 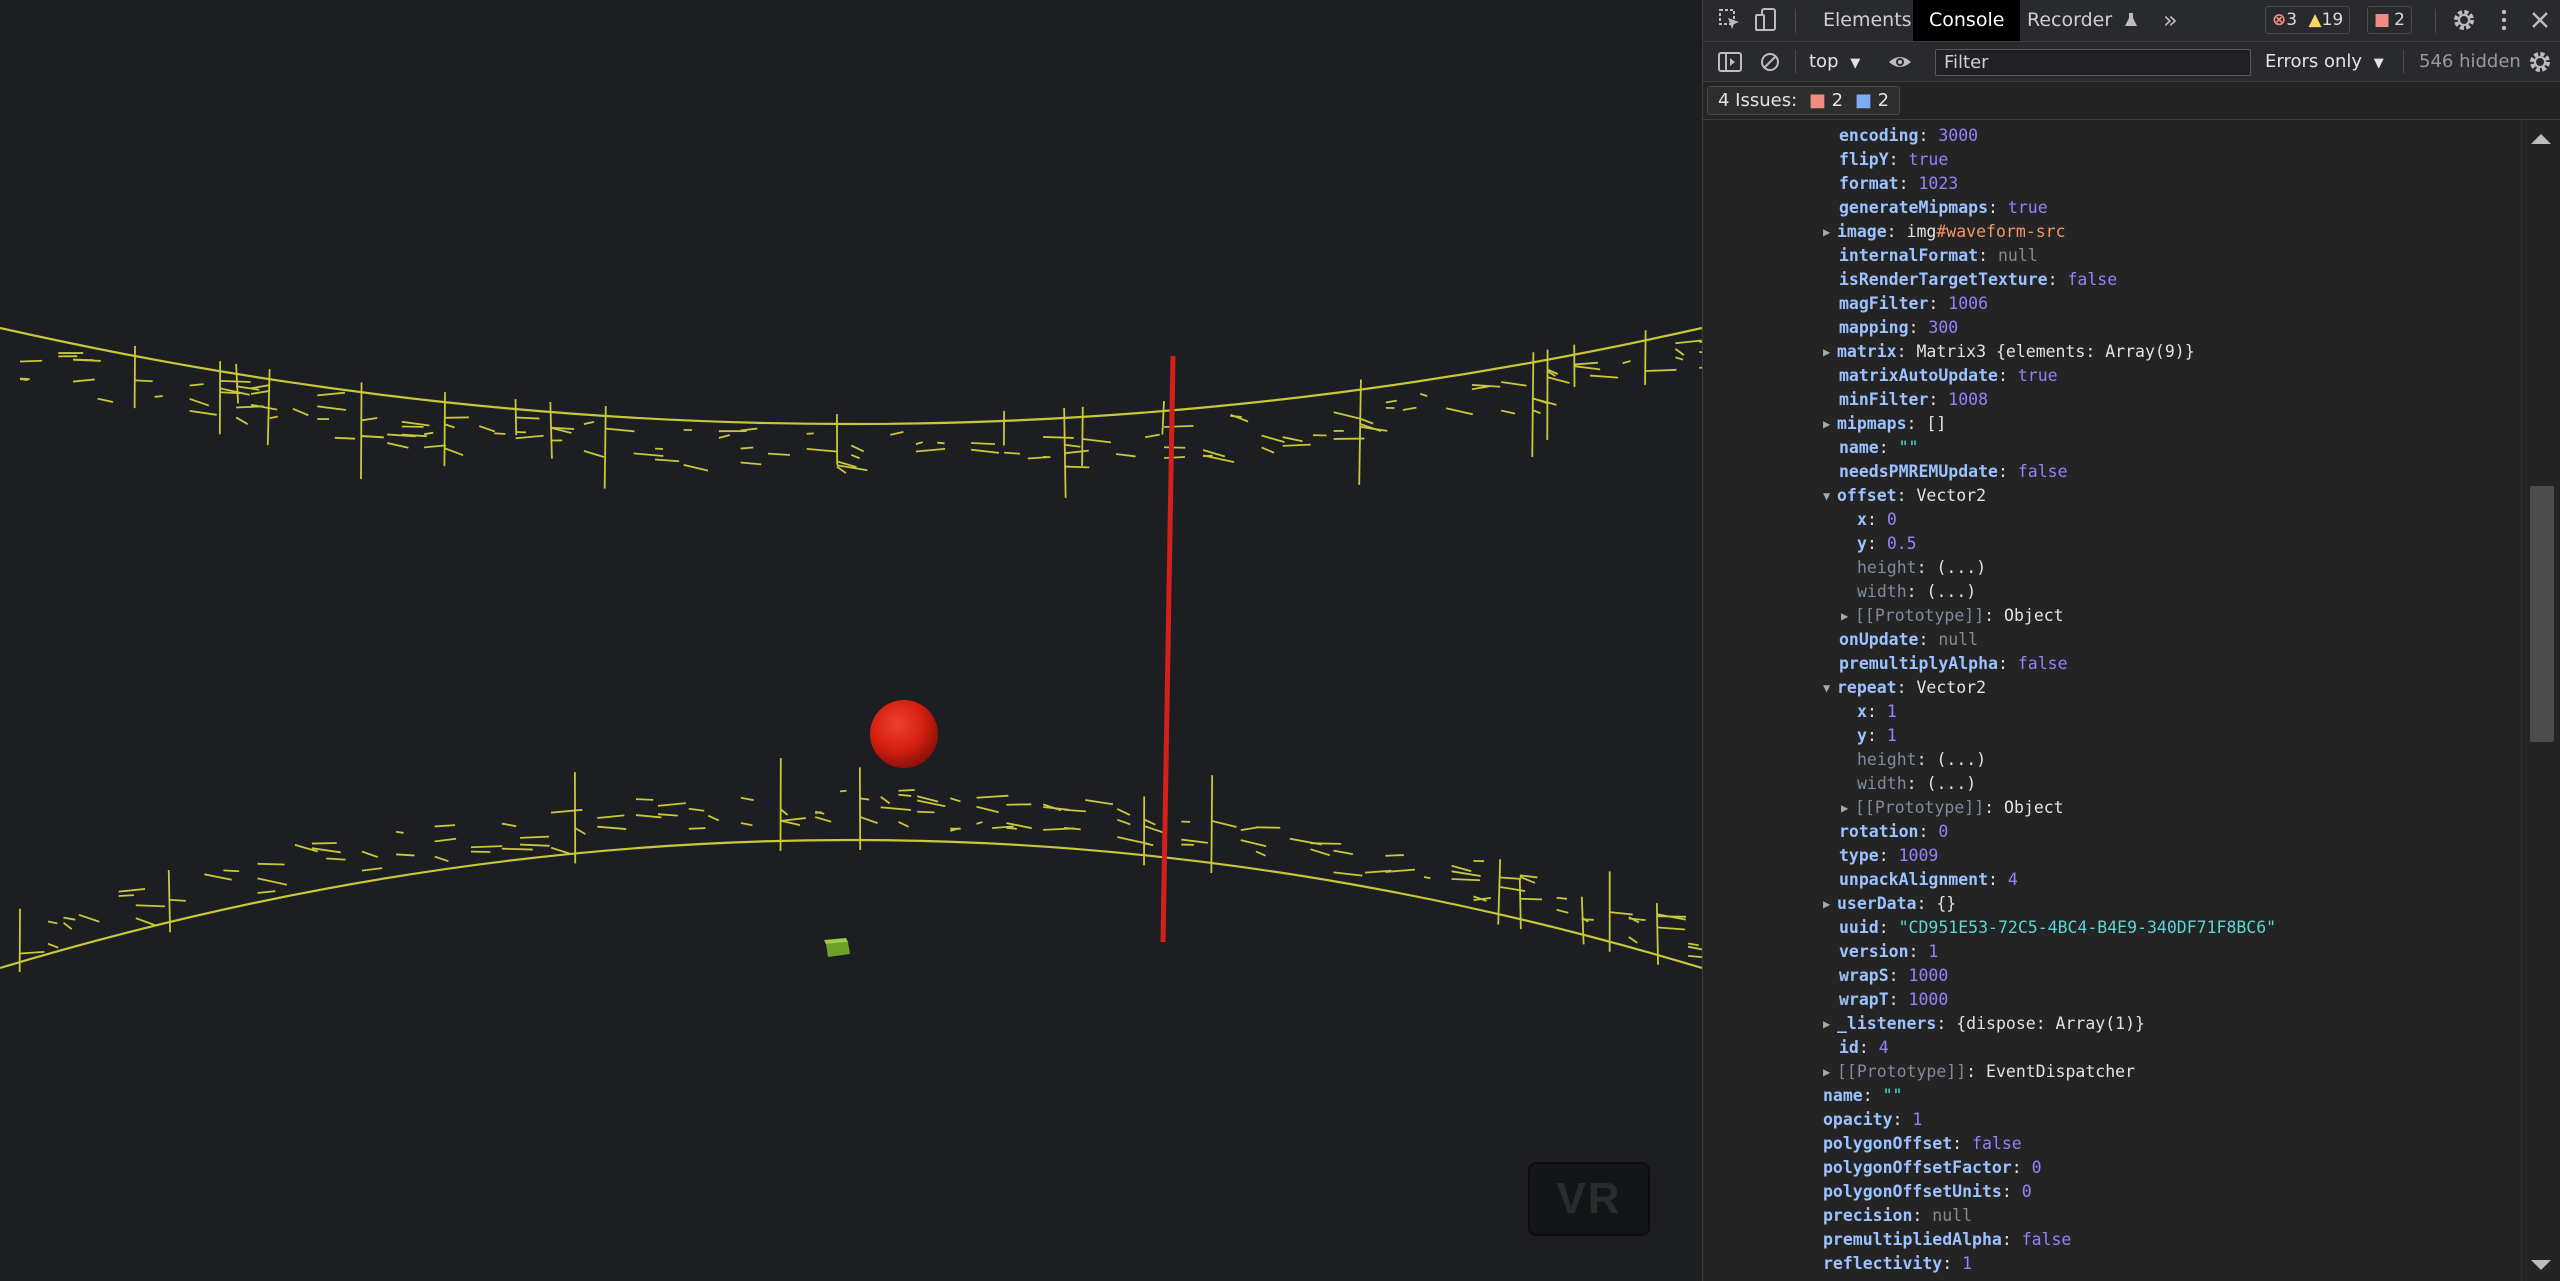 What do you see at coordinates (1918, 471) in the screenshot?
I see `property-key: needsPMREMUpdate` at bounding box center [1918, 471].